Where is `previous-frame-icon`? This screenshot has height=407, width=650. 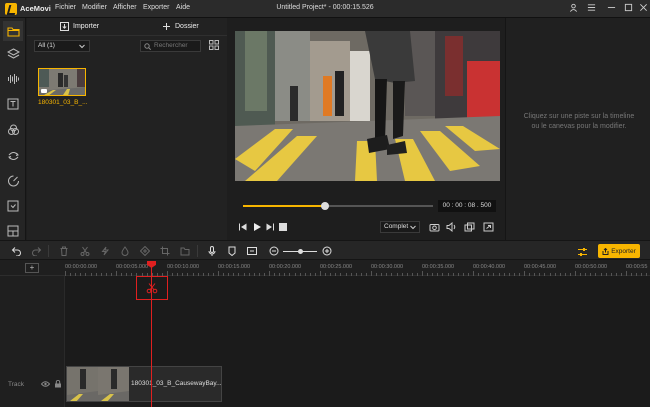
previous-frame-icon is located at coordinates (243, 227).